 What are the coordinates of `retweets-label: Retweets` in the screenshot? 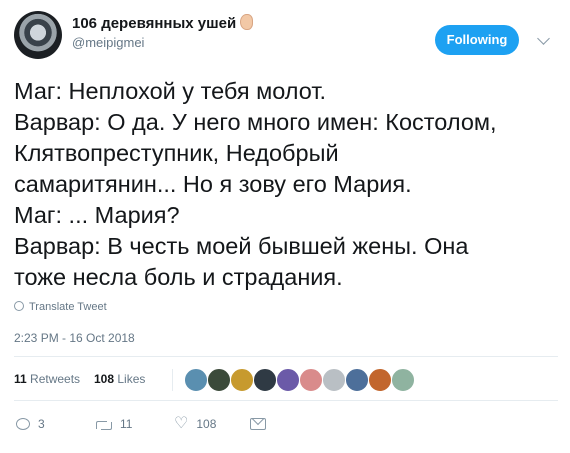 It's located at (55, 379).